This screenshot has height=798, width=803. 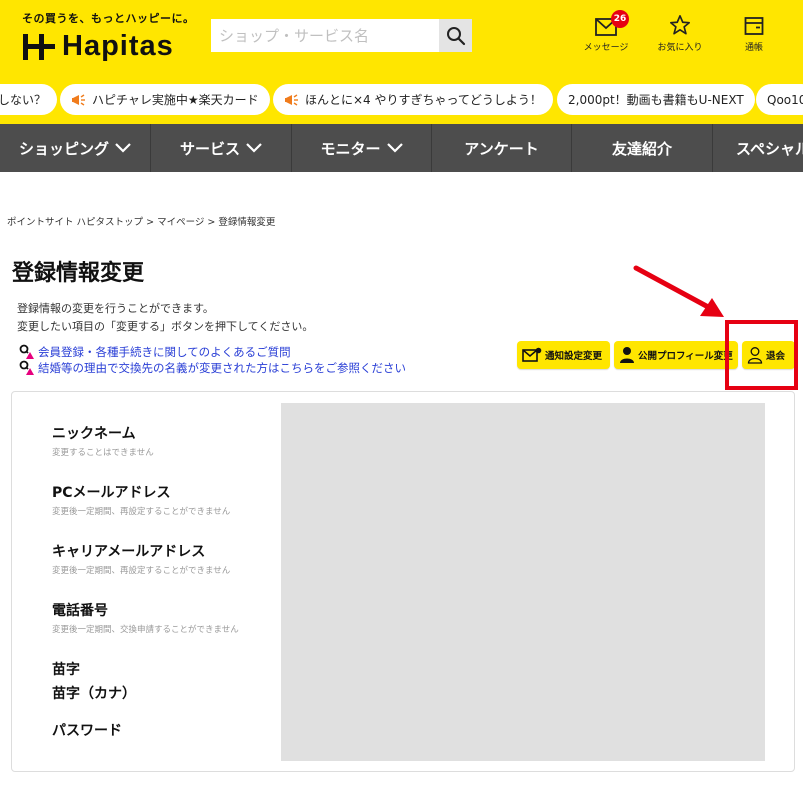 I want to click on nav-special: スペシャル, so click(x=758, y=148).